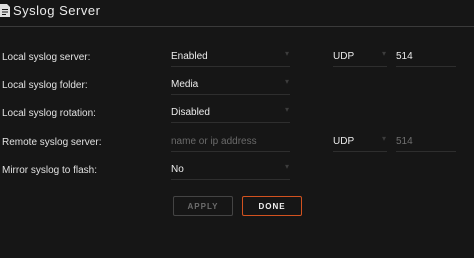  Describe the element at coordinates (190, 112) in the screenshot. I see `local-syslog-rotation-value: Disabled` at that location.